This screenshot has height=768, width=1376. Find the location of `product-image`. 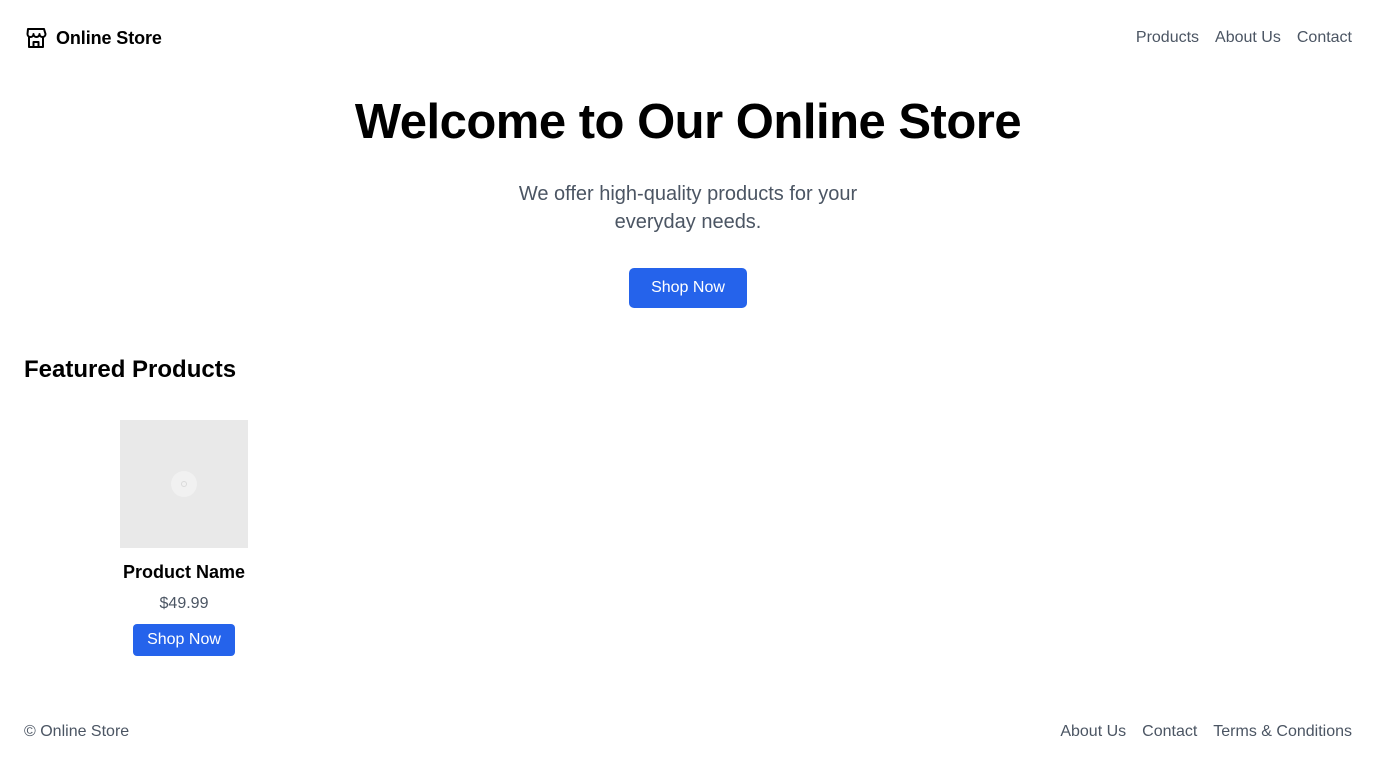

product-image is located at coordinates (184, 484).